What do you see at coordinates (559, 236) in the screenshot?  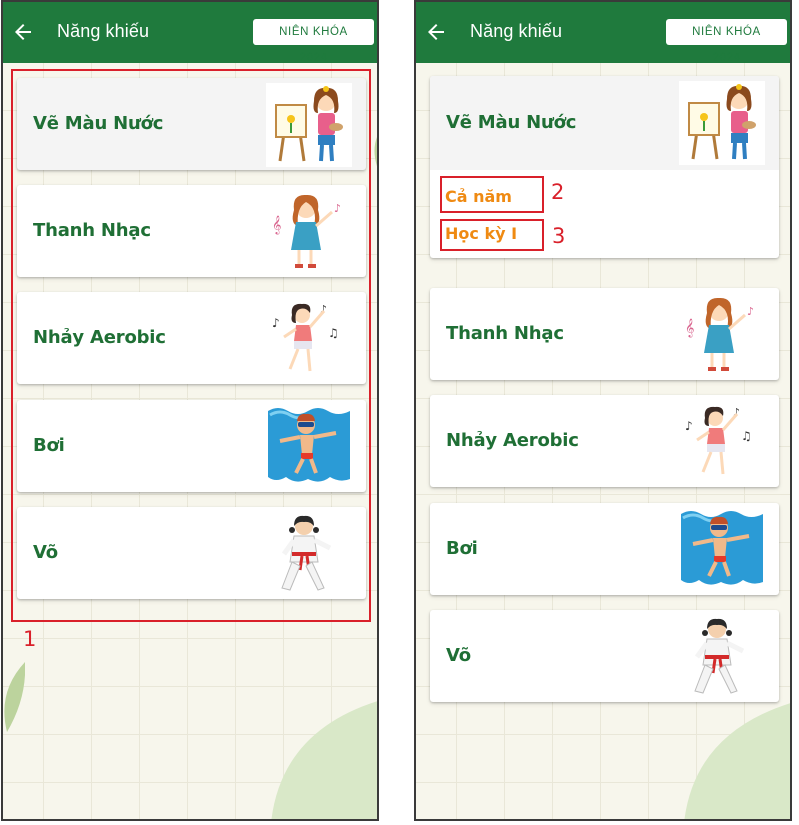 I see `annotation-number: 3` at bounding box center [559, 236].